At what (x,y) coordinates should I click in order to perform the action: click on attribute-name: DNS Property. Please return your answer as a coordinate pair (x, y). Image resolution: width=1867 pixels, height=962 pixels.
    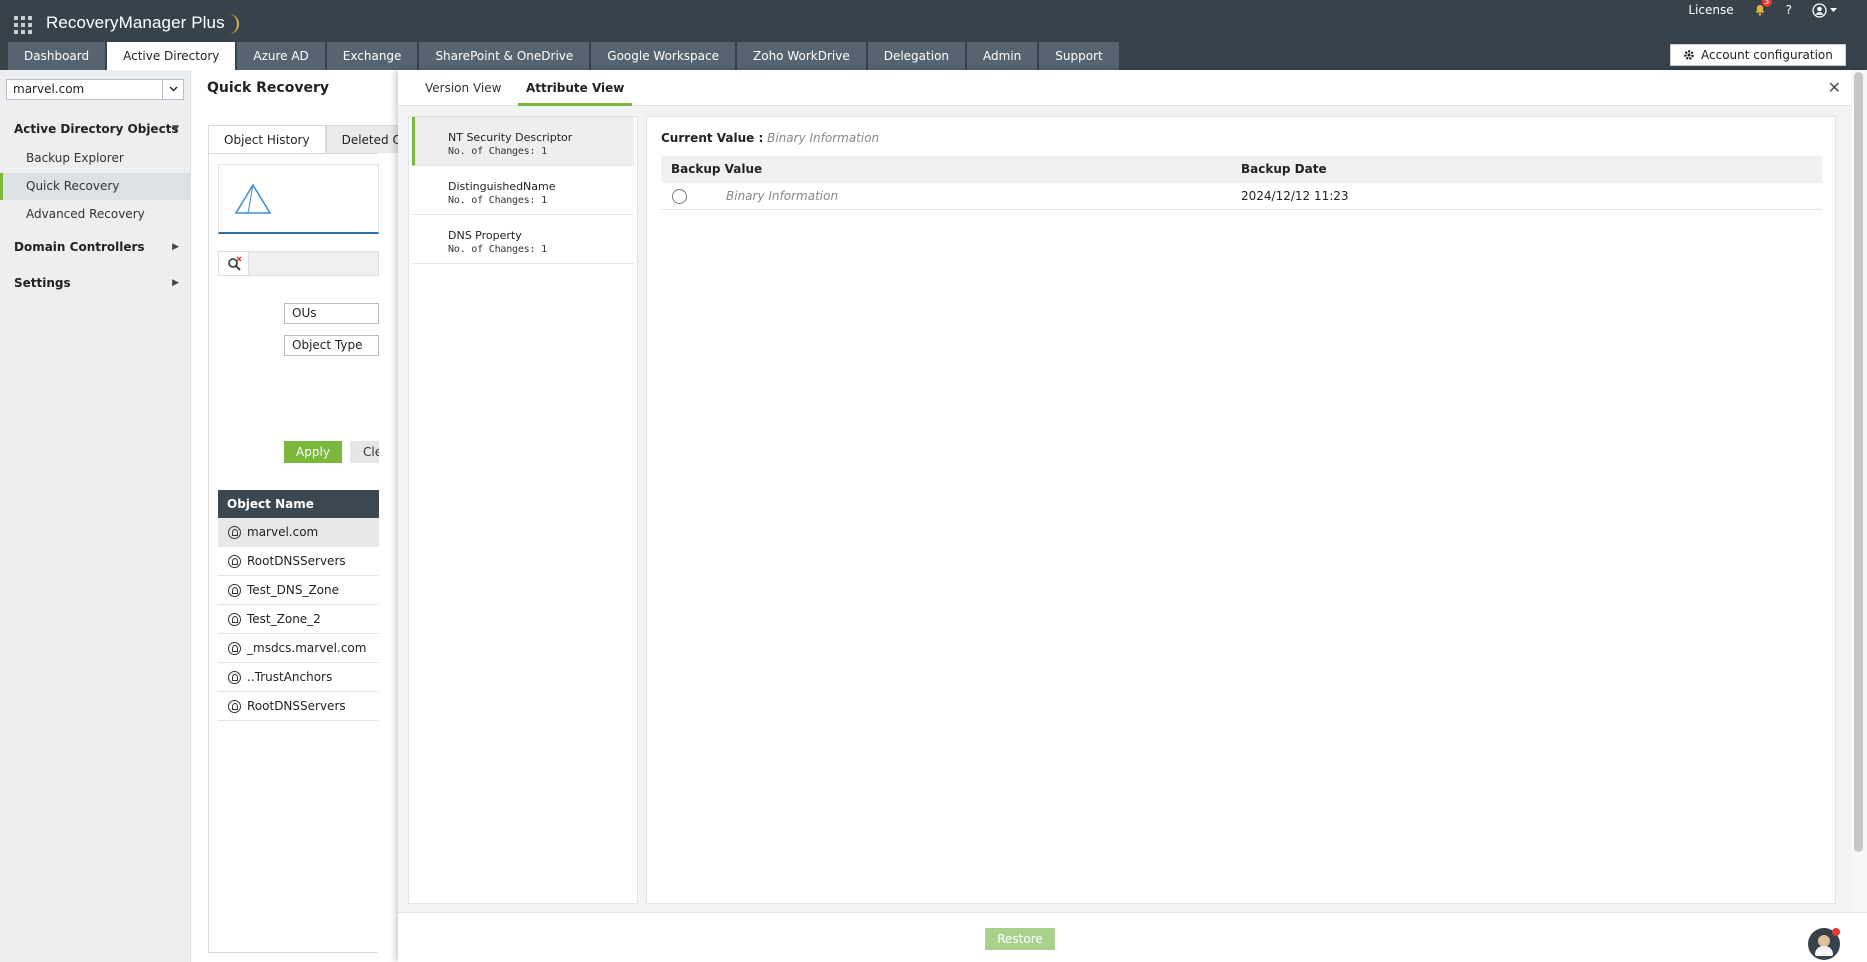
    Looking at the image, I should click on (485, 235).